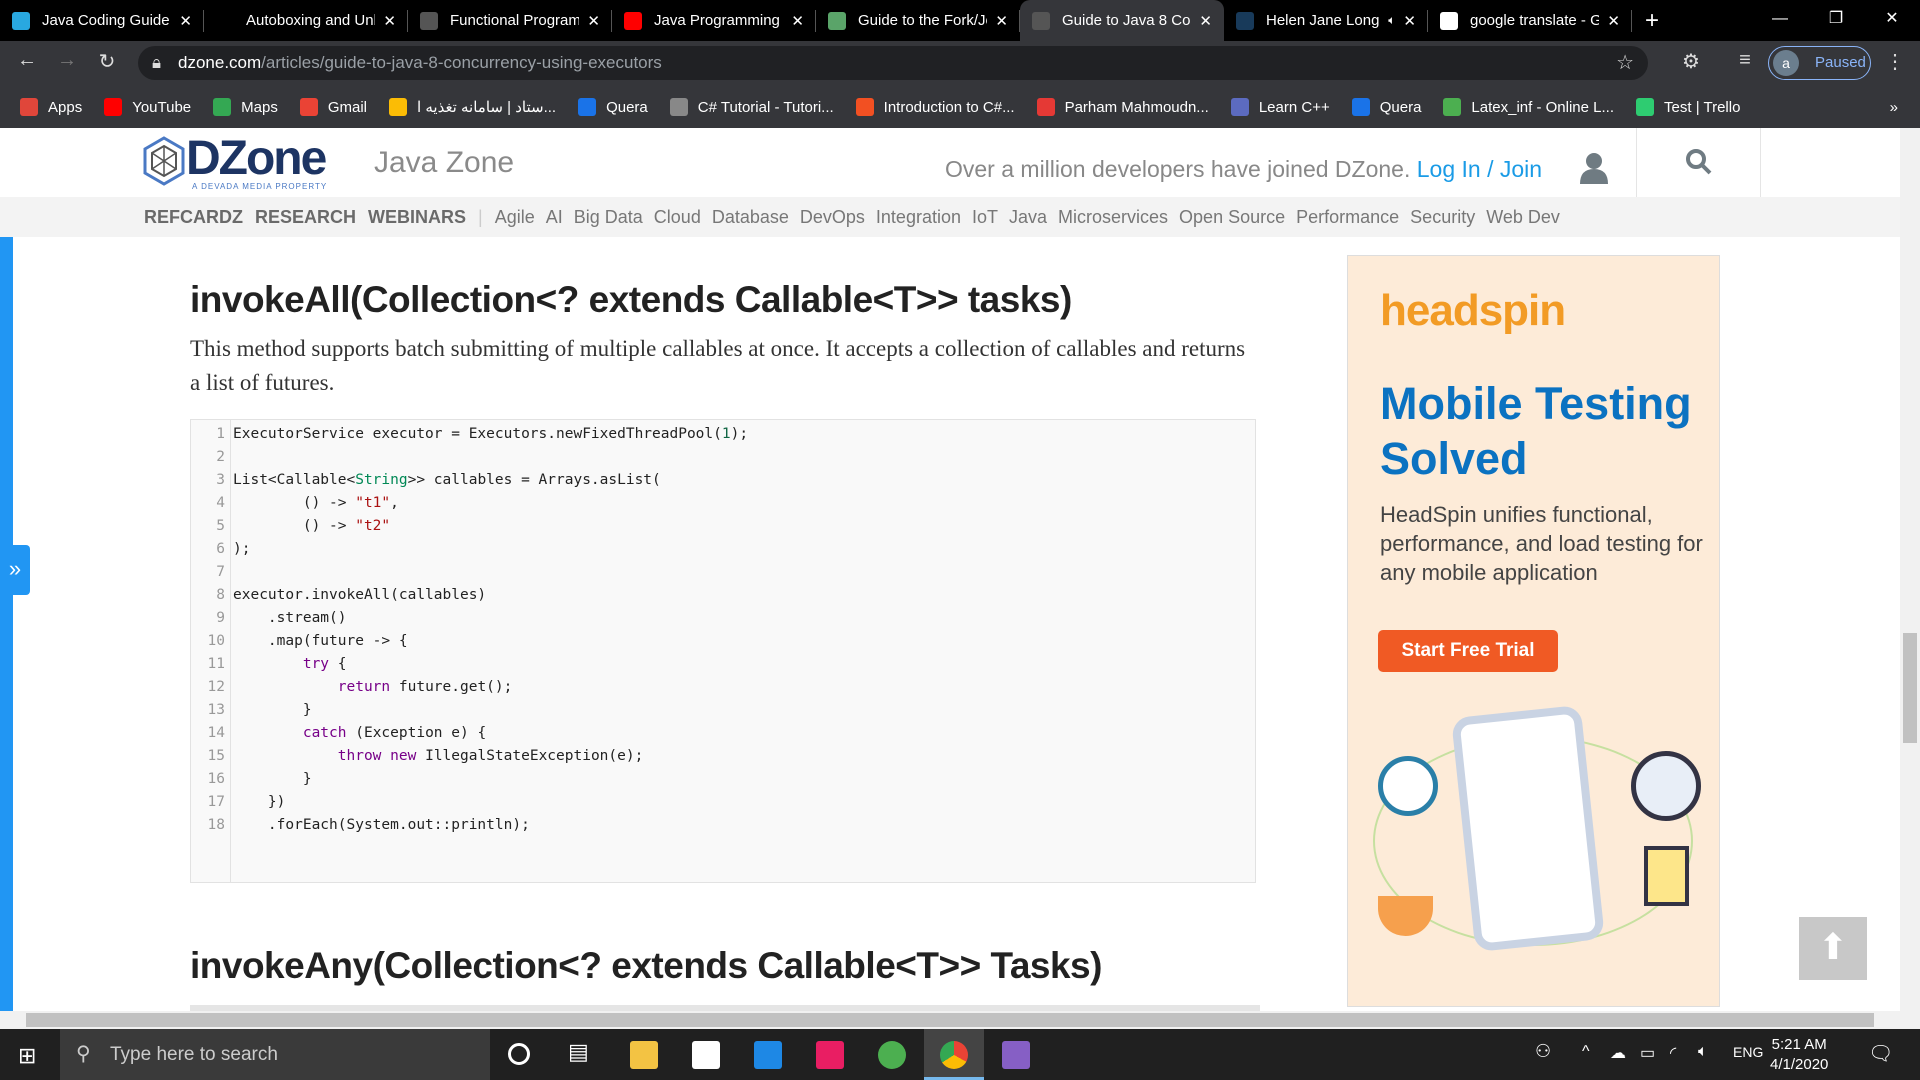 The height and width of the screenshot is (1080, 1920). I want to click on mail-icon, so click(768, 1055).